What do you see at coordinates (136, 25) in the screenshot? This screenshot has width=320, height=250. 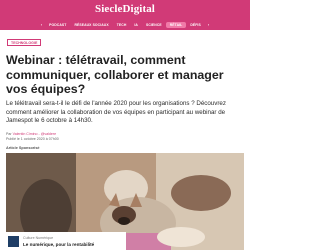 I see `nav-item-ia: IA` at bounding box center [136, 25].